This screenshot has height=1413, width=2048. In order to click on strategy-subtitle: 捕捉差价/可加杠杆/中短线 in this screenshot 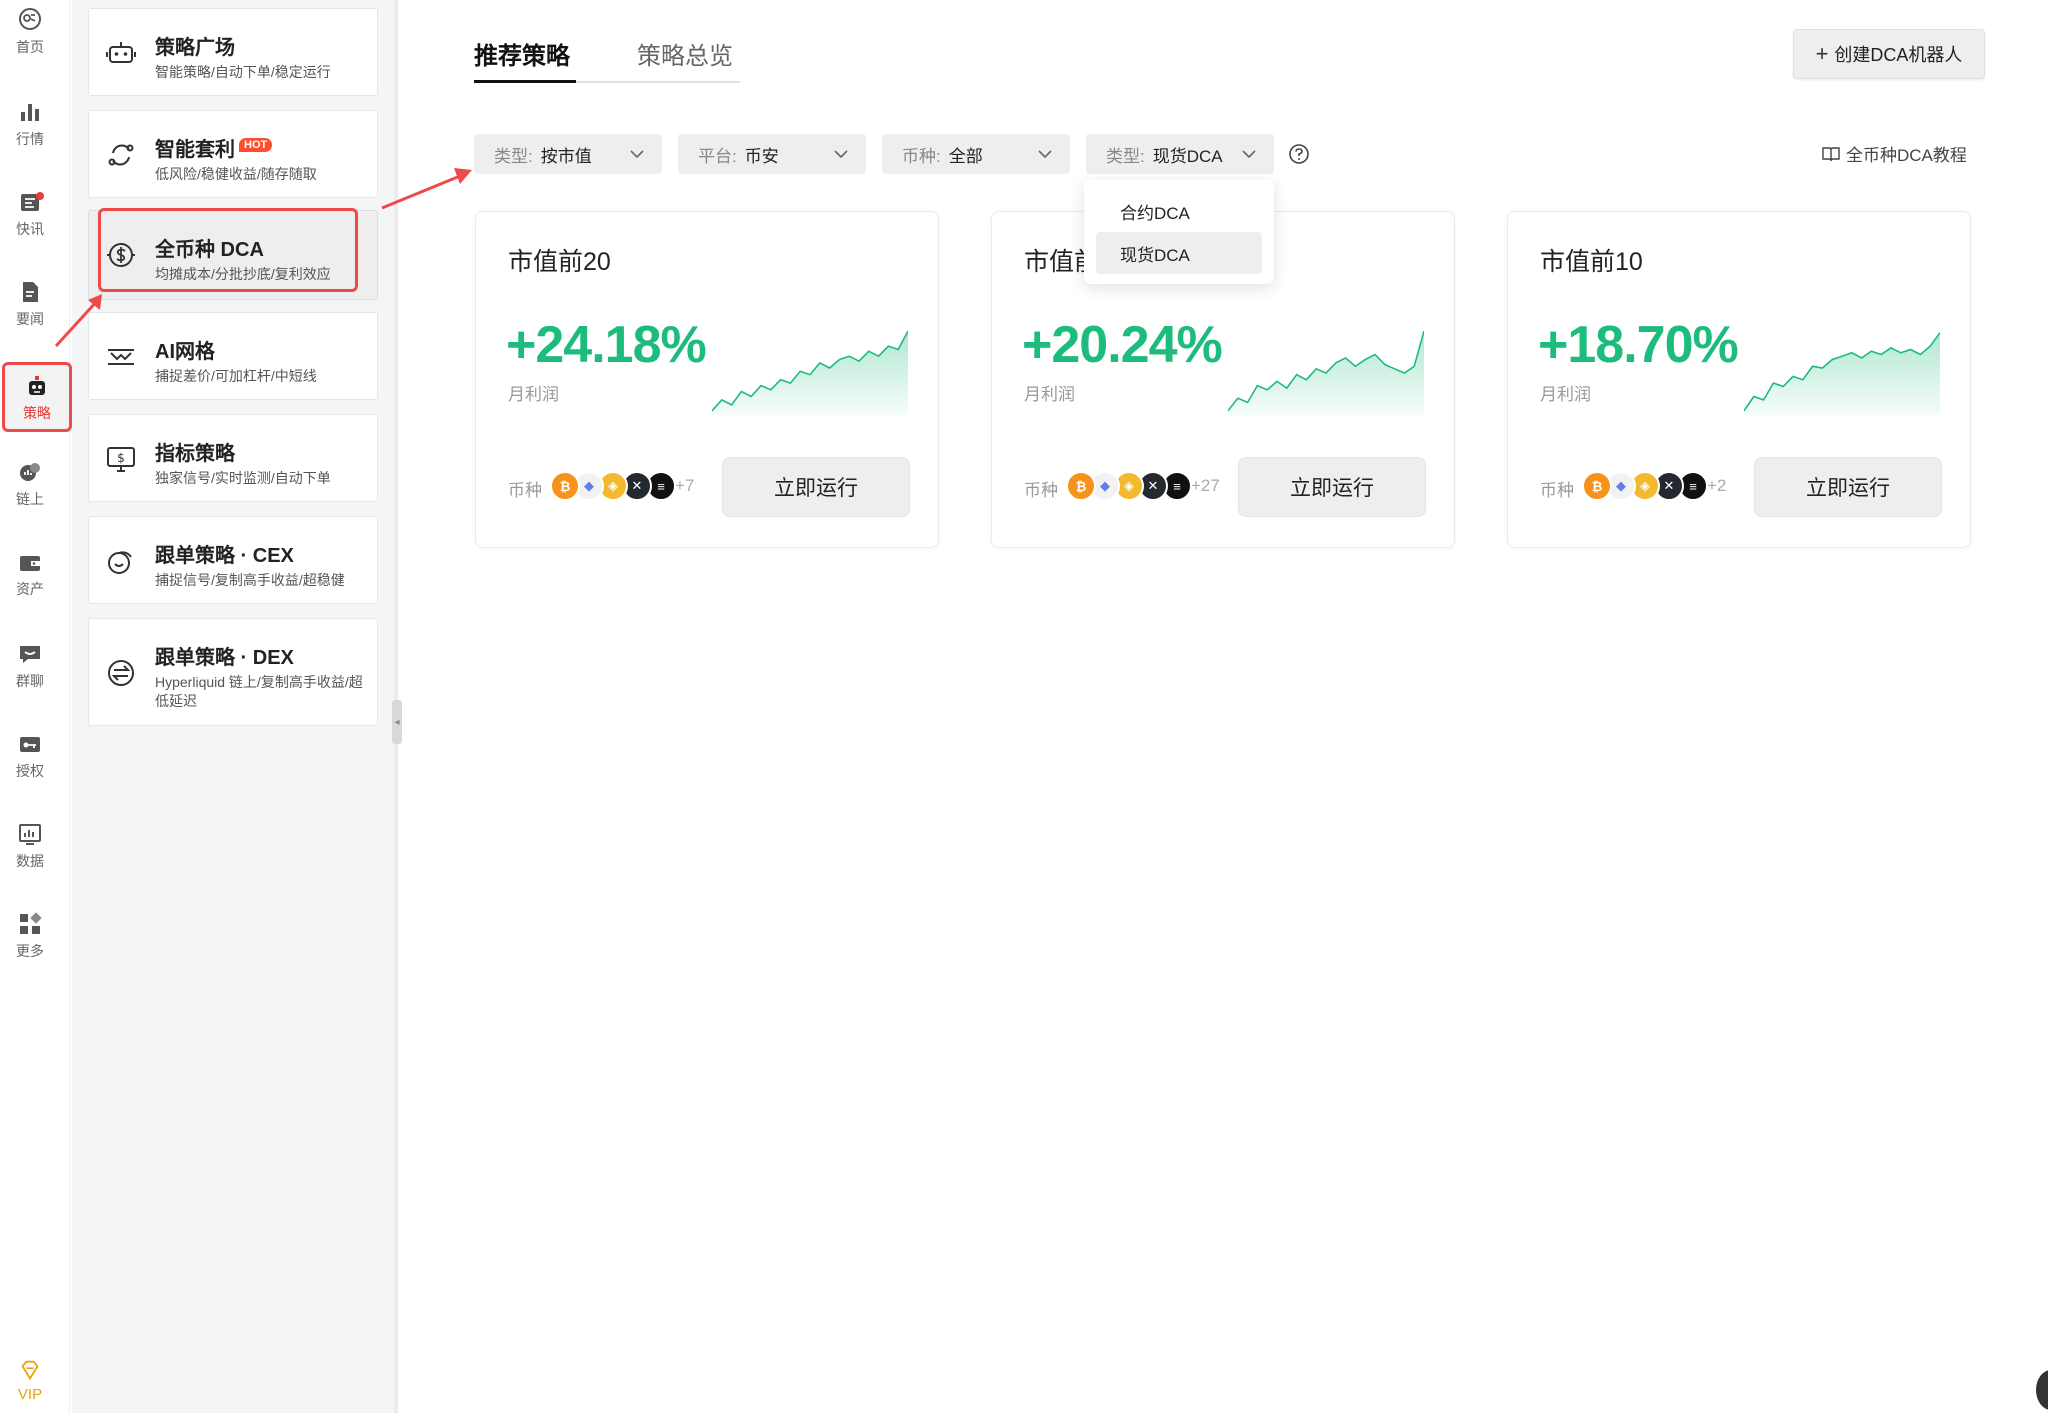, I will do `click(236, 376)`.